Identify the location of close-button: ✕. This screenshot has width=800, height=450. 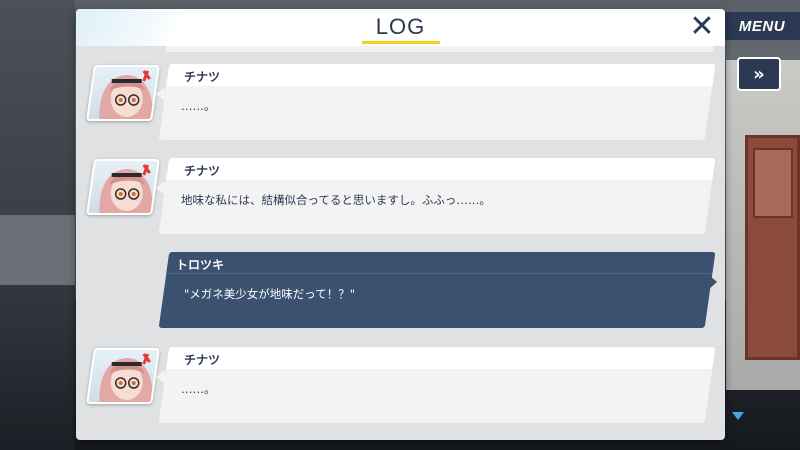
(702, 27).